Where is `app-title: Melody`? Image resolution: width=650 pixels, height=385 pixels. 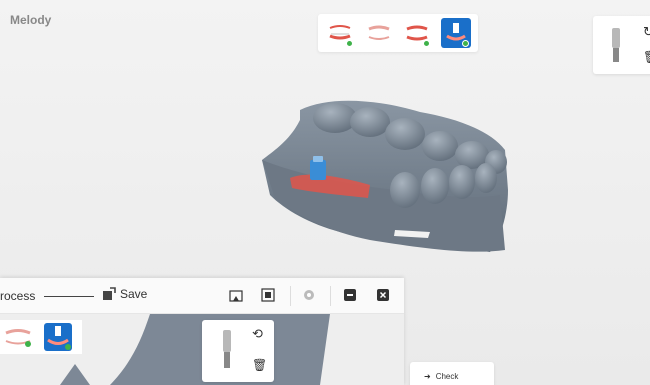 app-title: Melody is located at coordinates (31, 20).